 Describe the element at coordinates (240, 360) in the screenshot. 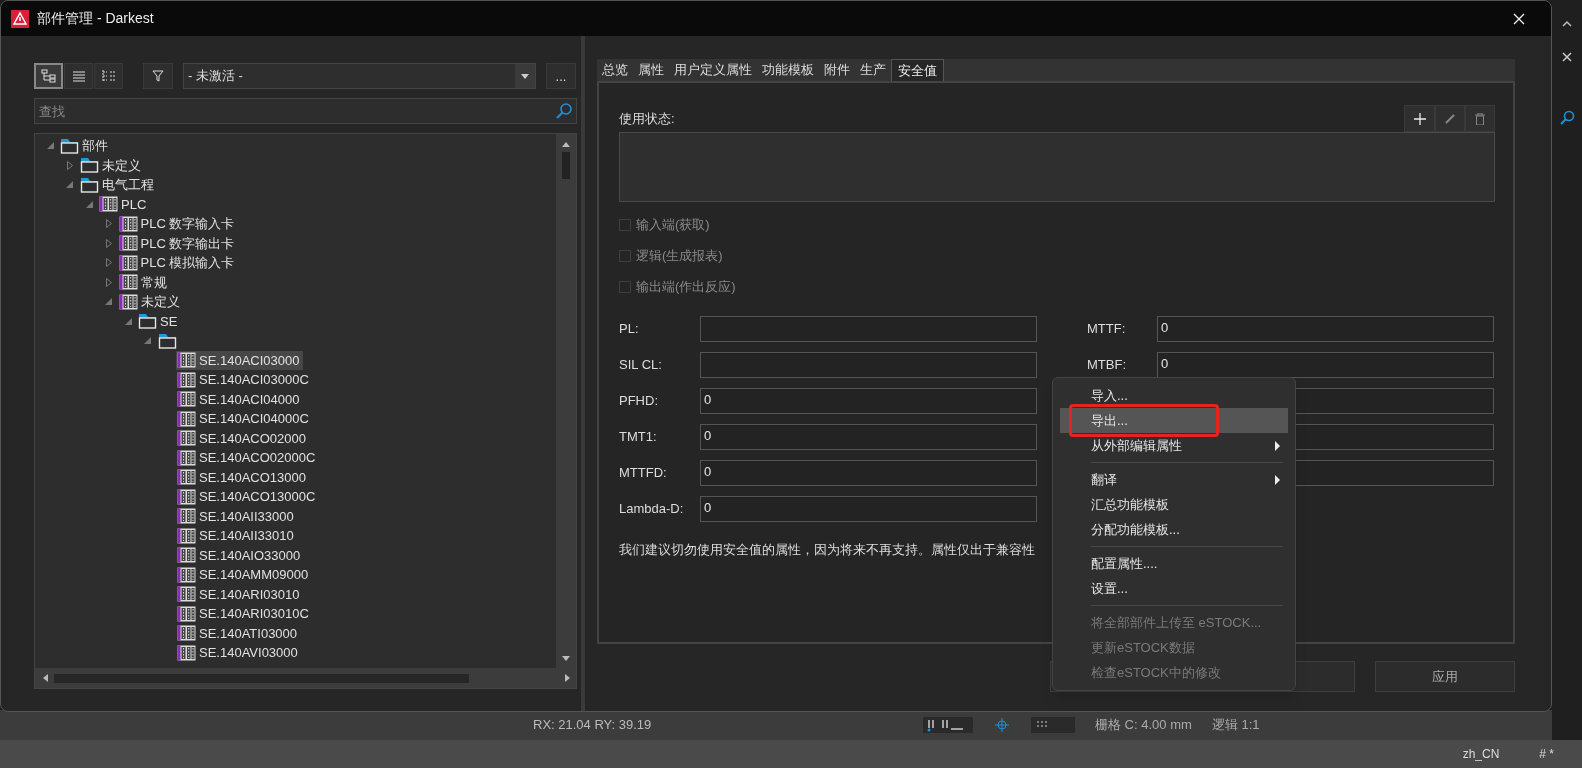

I see `tree-item: SE.140ACI03000` at that location.